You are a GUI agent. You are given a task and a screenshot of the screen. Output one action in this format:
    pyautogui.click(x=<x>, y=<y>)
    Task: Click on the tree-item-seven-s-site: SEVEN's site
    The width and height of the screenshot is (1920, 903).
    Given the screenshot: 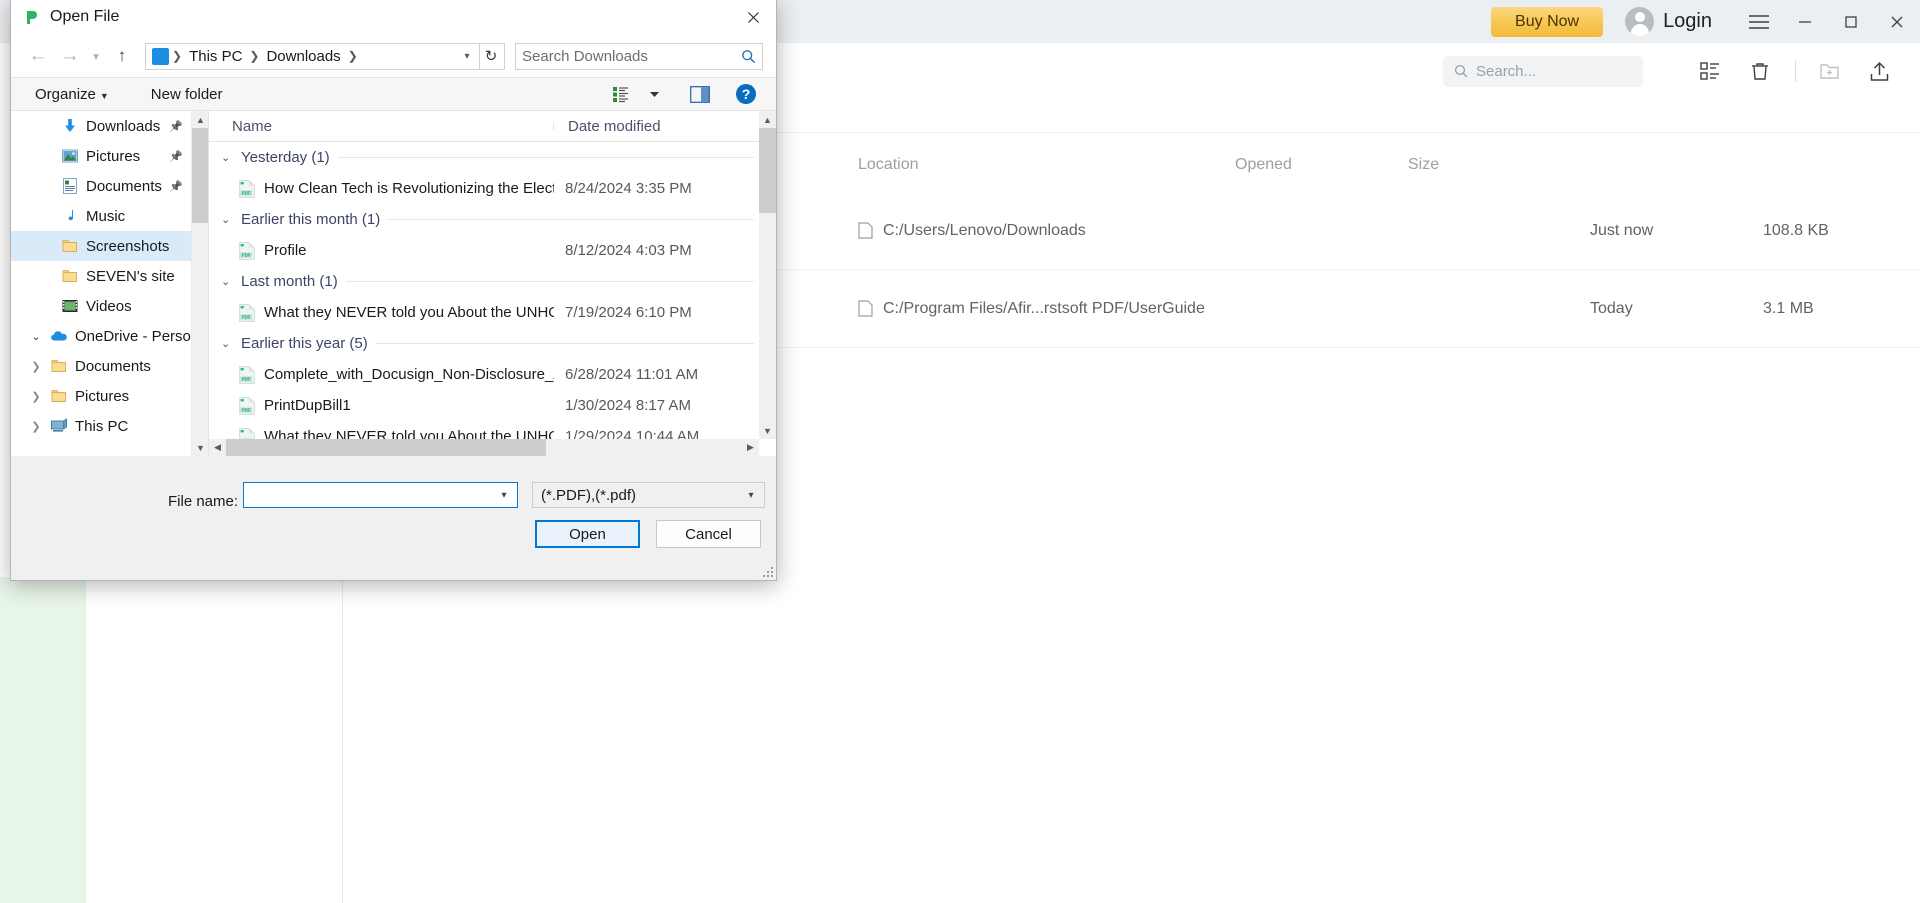 What is the action you would take?
    pyautogui.click(x=101, y=276)
    